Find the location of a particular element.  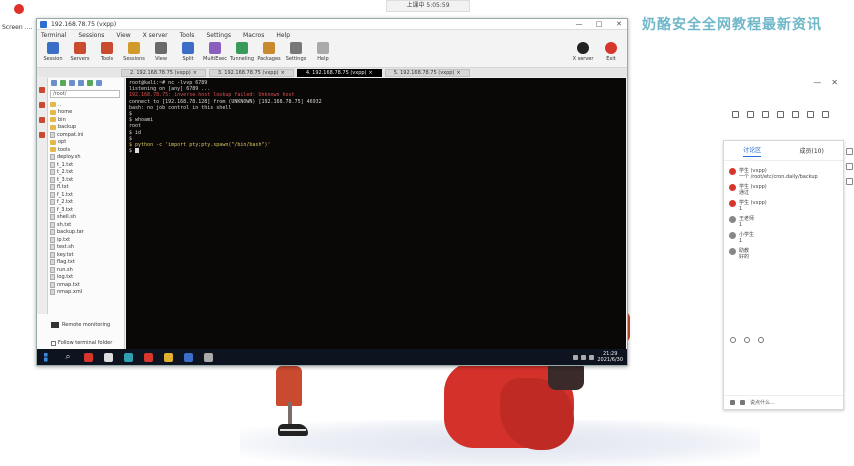

menu-view: View is located at coordinates (123, 35).